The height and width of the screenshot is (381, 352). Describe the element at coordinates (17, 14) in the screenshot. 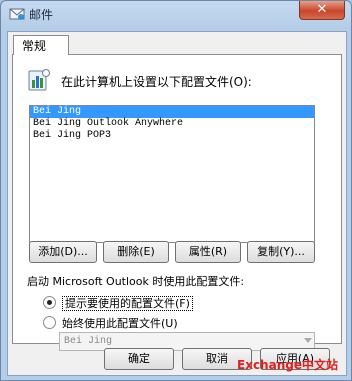

I see `mail-app-icon` at that location.